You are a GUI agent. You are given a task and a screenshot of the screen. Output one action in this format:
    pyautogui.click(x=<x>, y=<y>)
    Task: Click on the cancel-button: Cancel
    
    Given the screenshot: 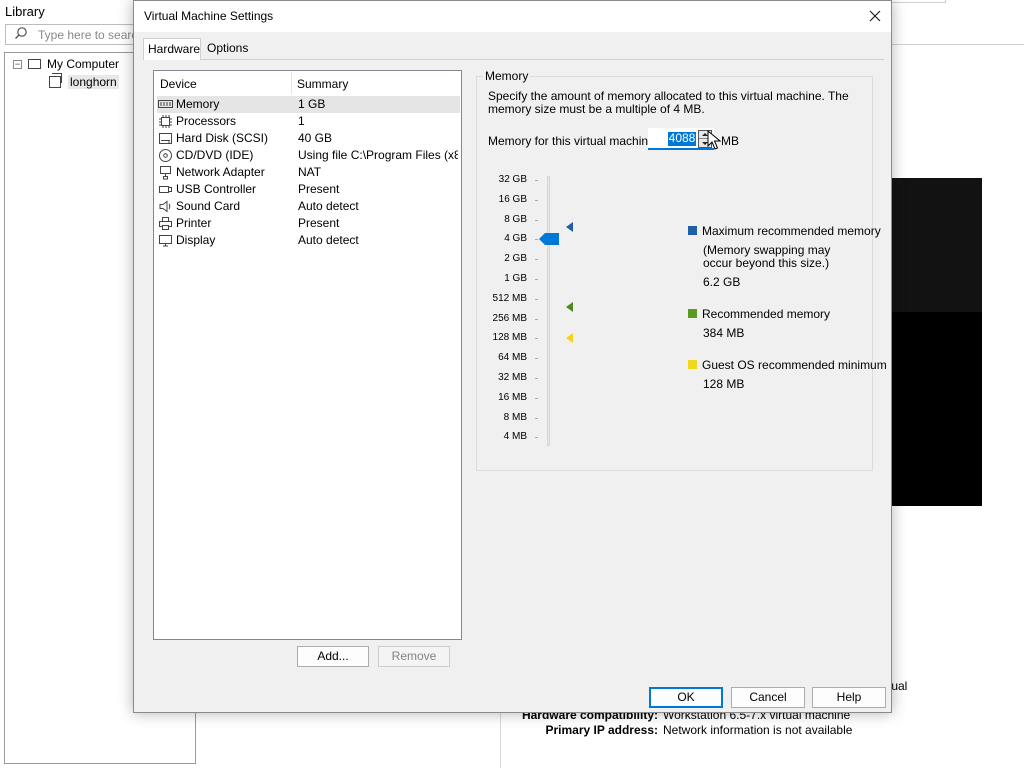 What is the action you would take?
    pyautogui.click(x=768, y=697)
    